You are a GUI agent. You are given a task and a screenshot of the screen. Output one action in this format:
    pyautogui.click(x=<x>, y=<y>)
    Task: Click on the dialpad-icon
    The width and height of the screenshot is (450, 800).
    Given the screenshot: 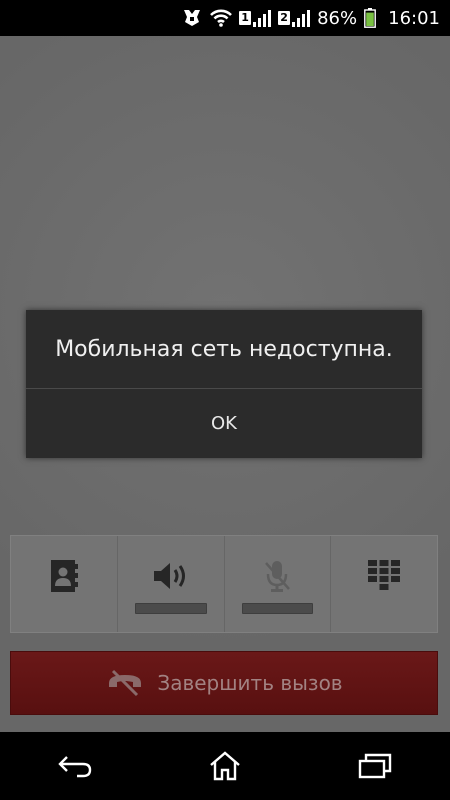 What is the action you would take?
    pyautogui.click(x=384, y=576)
    